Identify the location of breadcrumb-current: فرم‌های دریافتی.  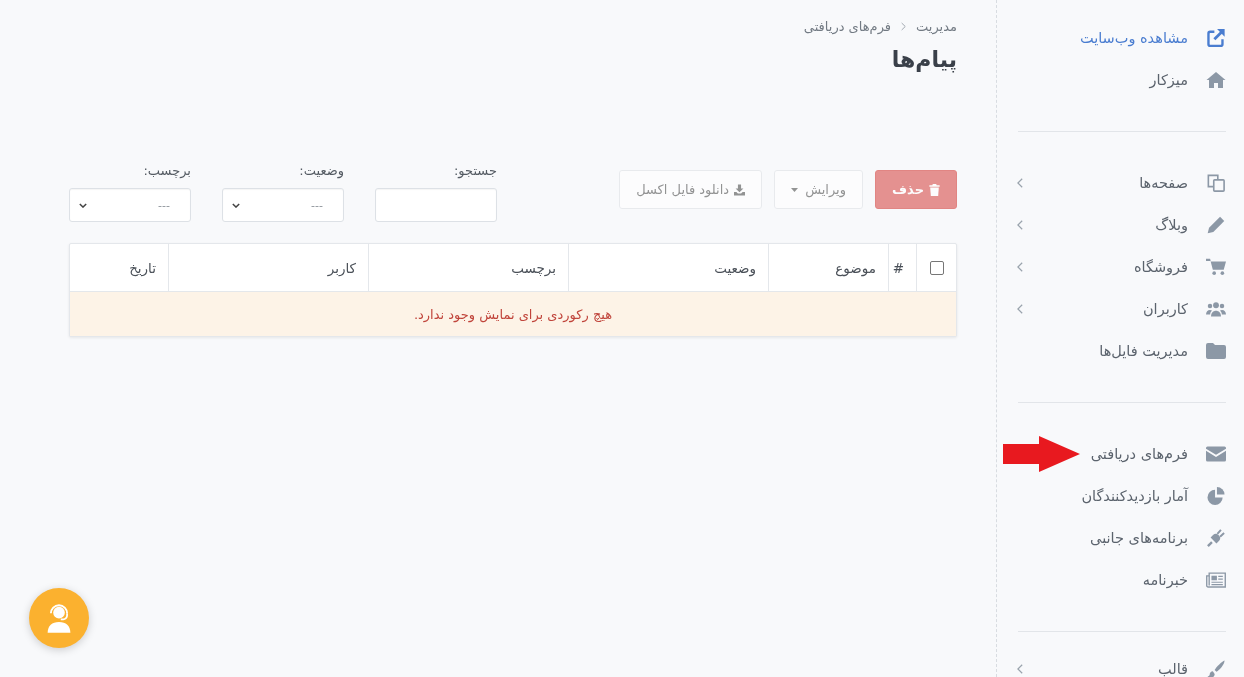
(847, 26).